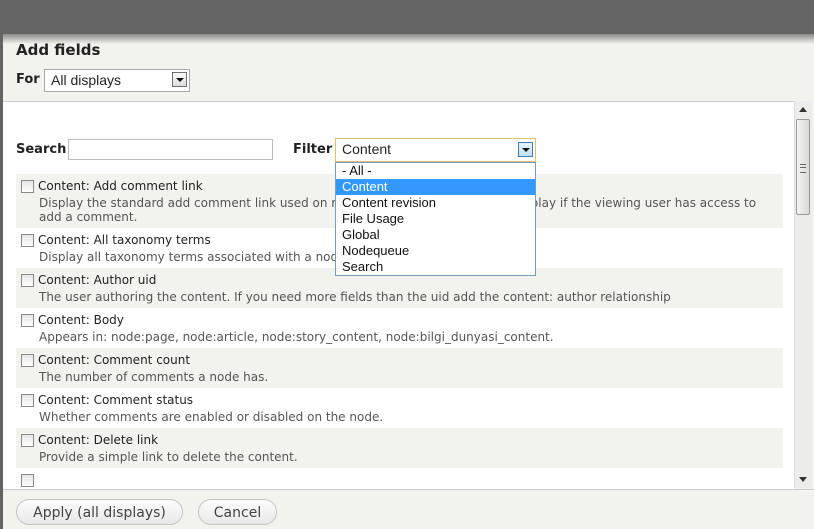  I want to click on filter-option: File Usage, so click(435, 219).